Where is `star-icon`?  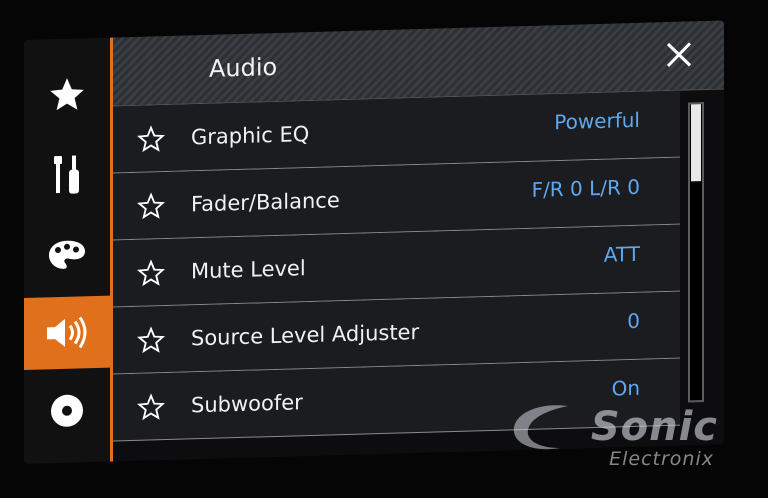
star-icon is located at coordinates (67, 94).